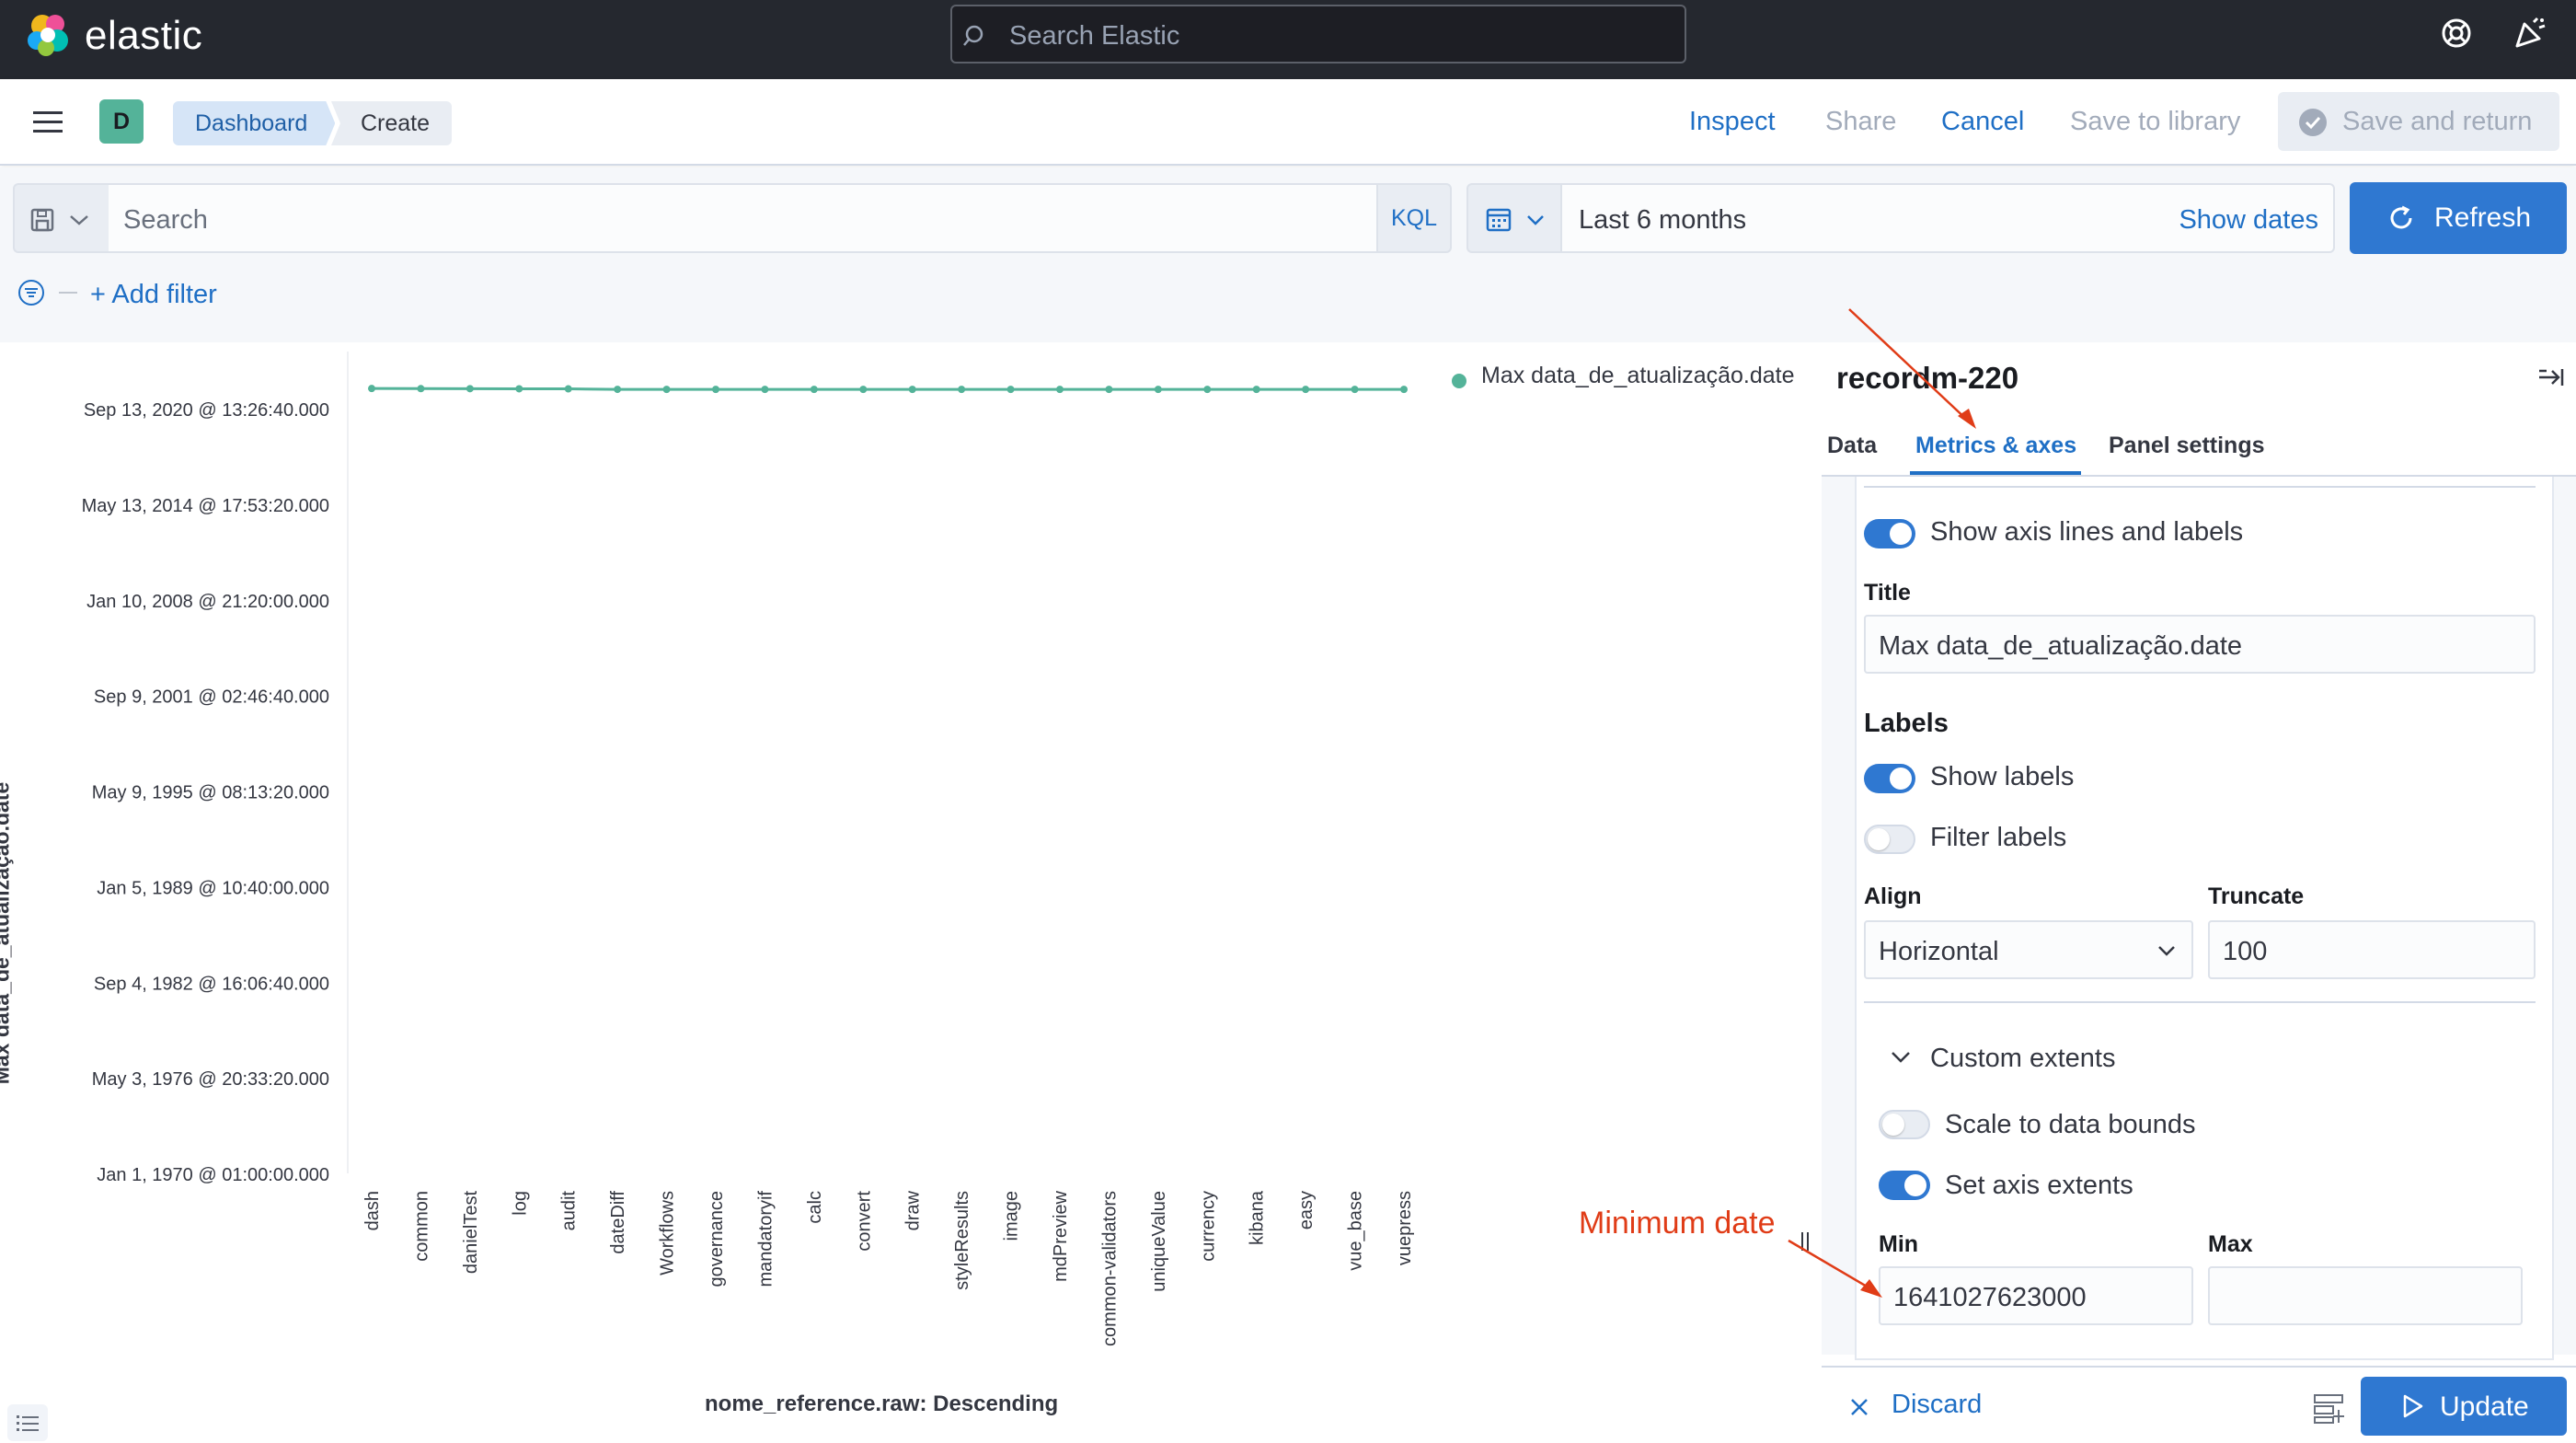  What do you see at coordinates (1939, 951) in the screenshot?
I see `align-select-value: Horizontal` at bounding box center [1939, 951].